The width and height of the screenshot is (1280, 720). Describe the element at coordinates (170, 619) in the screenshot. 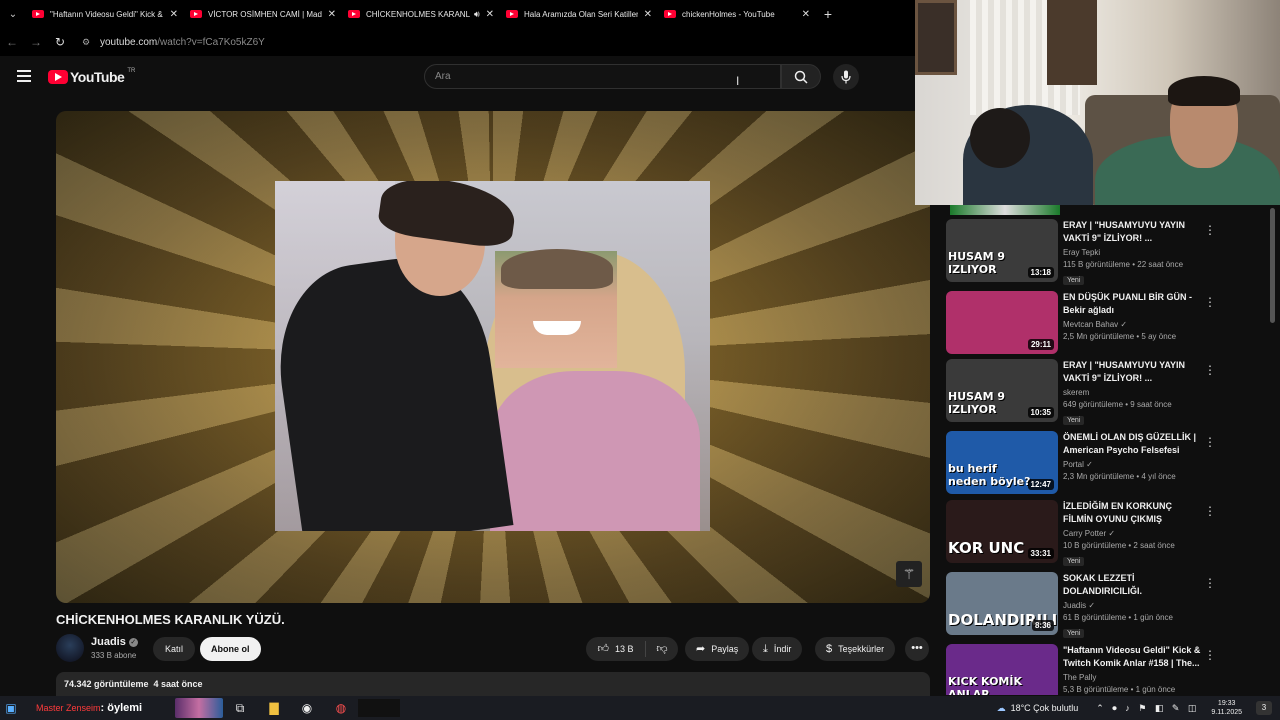

I see `video-title: CHİCKENHOLMES KARANLIK YÜZÜ.` at that location.